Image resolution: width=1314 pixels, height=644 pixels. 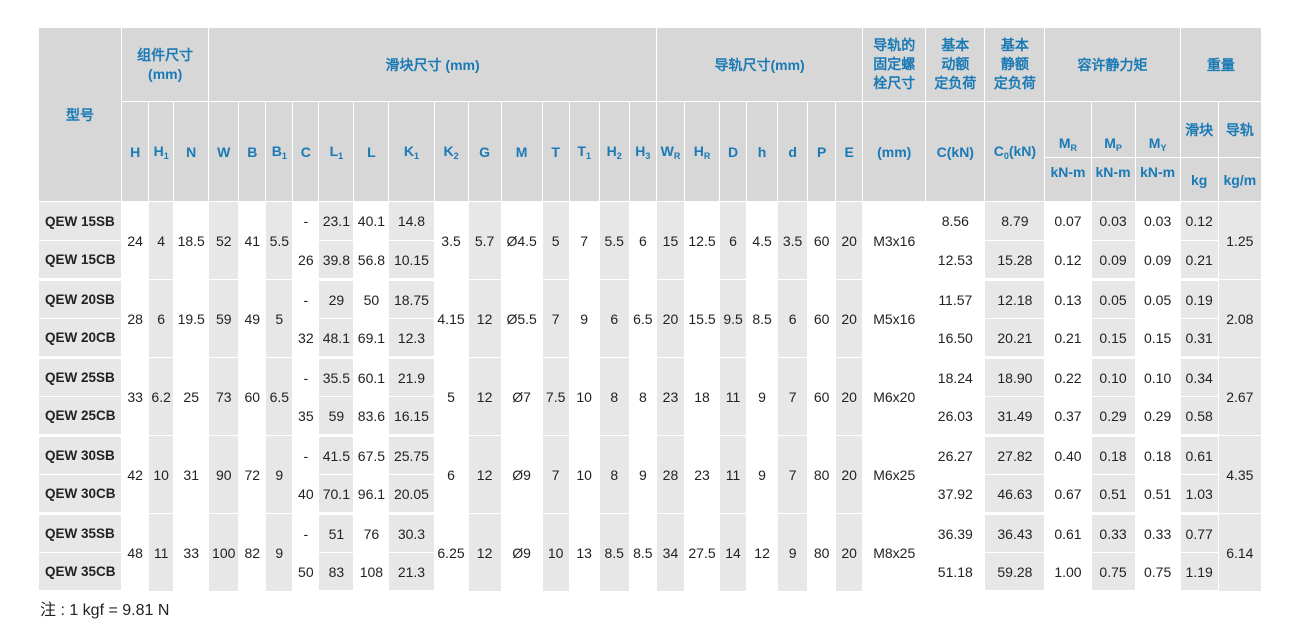 I want to click on dim-header-p-symbol: P, so click(x=821, y=151).